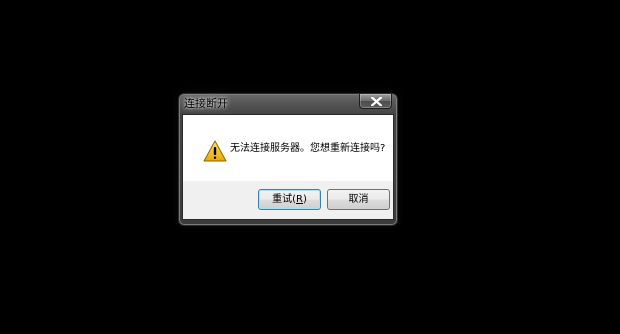 This screenshot has height=334, width=620. Describe the element at coordinates (304, 199) in the screenshot. I see `retry-button-suffix: )` at that location.